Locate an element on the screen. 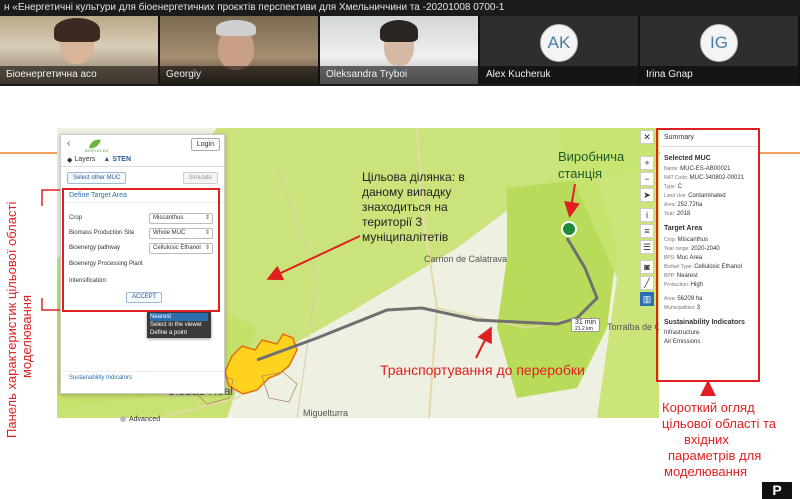 This screenshot has height=499, width=800. corner-logo: P is located at coordinates (777, 490).